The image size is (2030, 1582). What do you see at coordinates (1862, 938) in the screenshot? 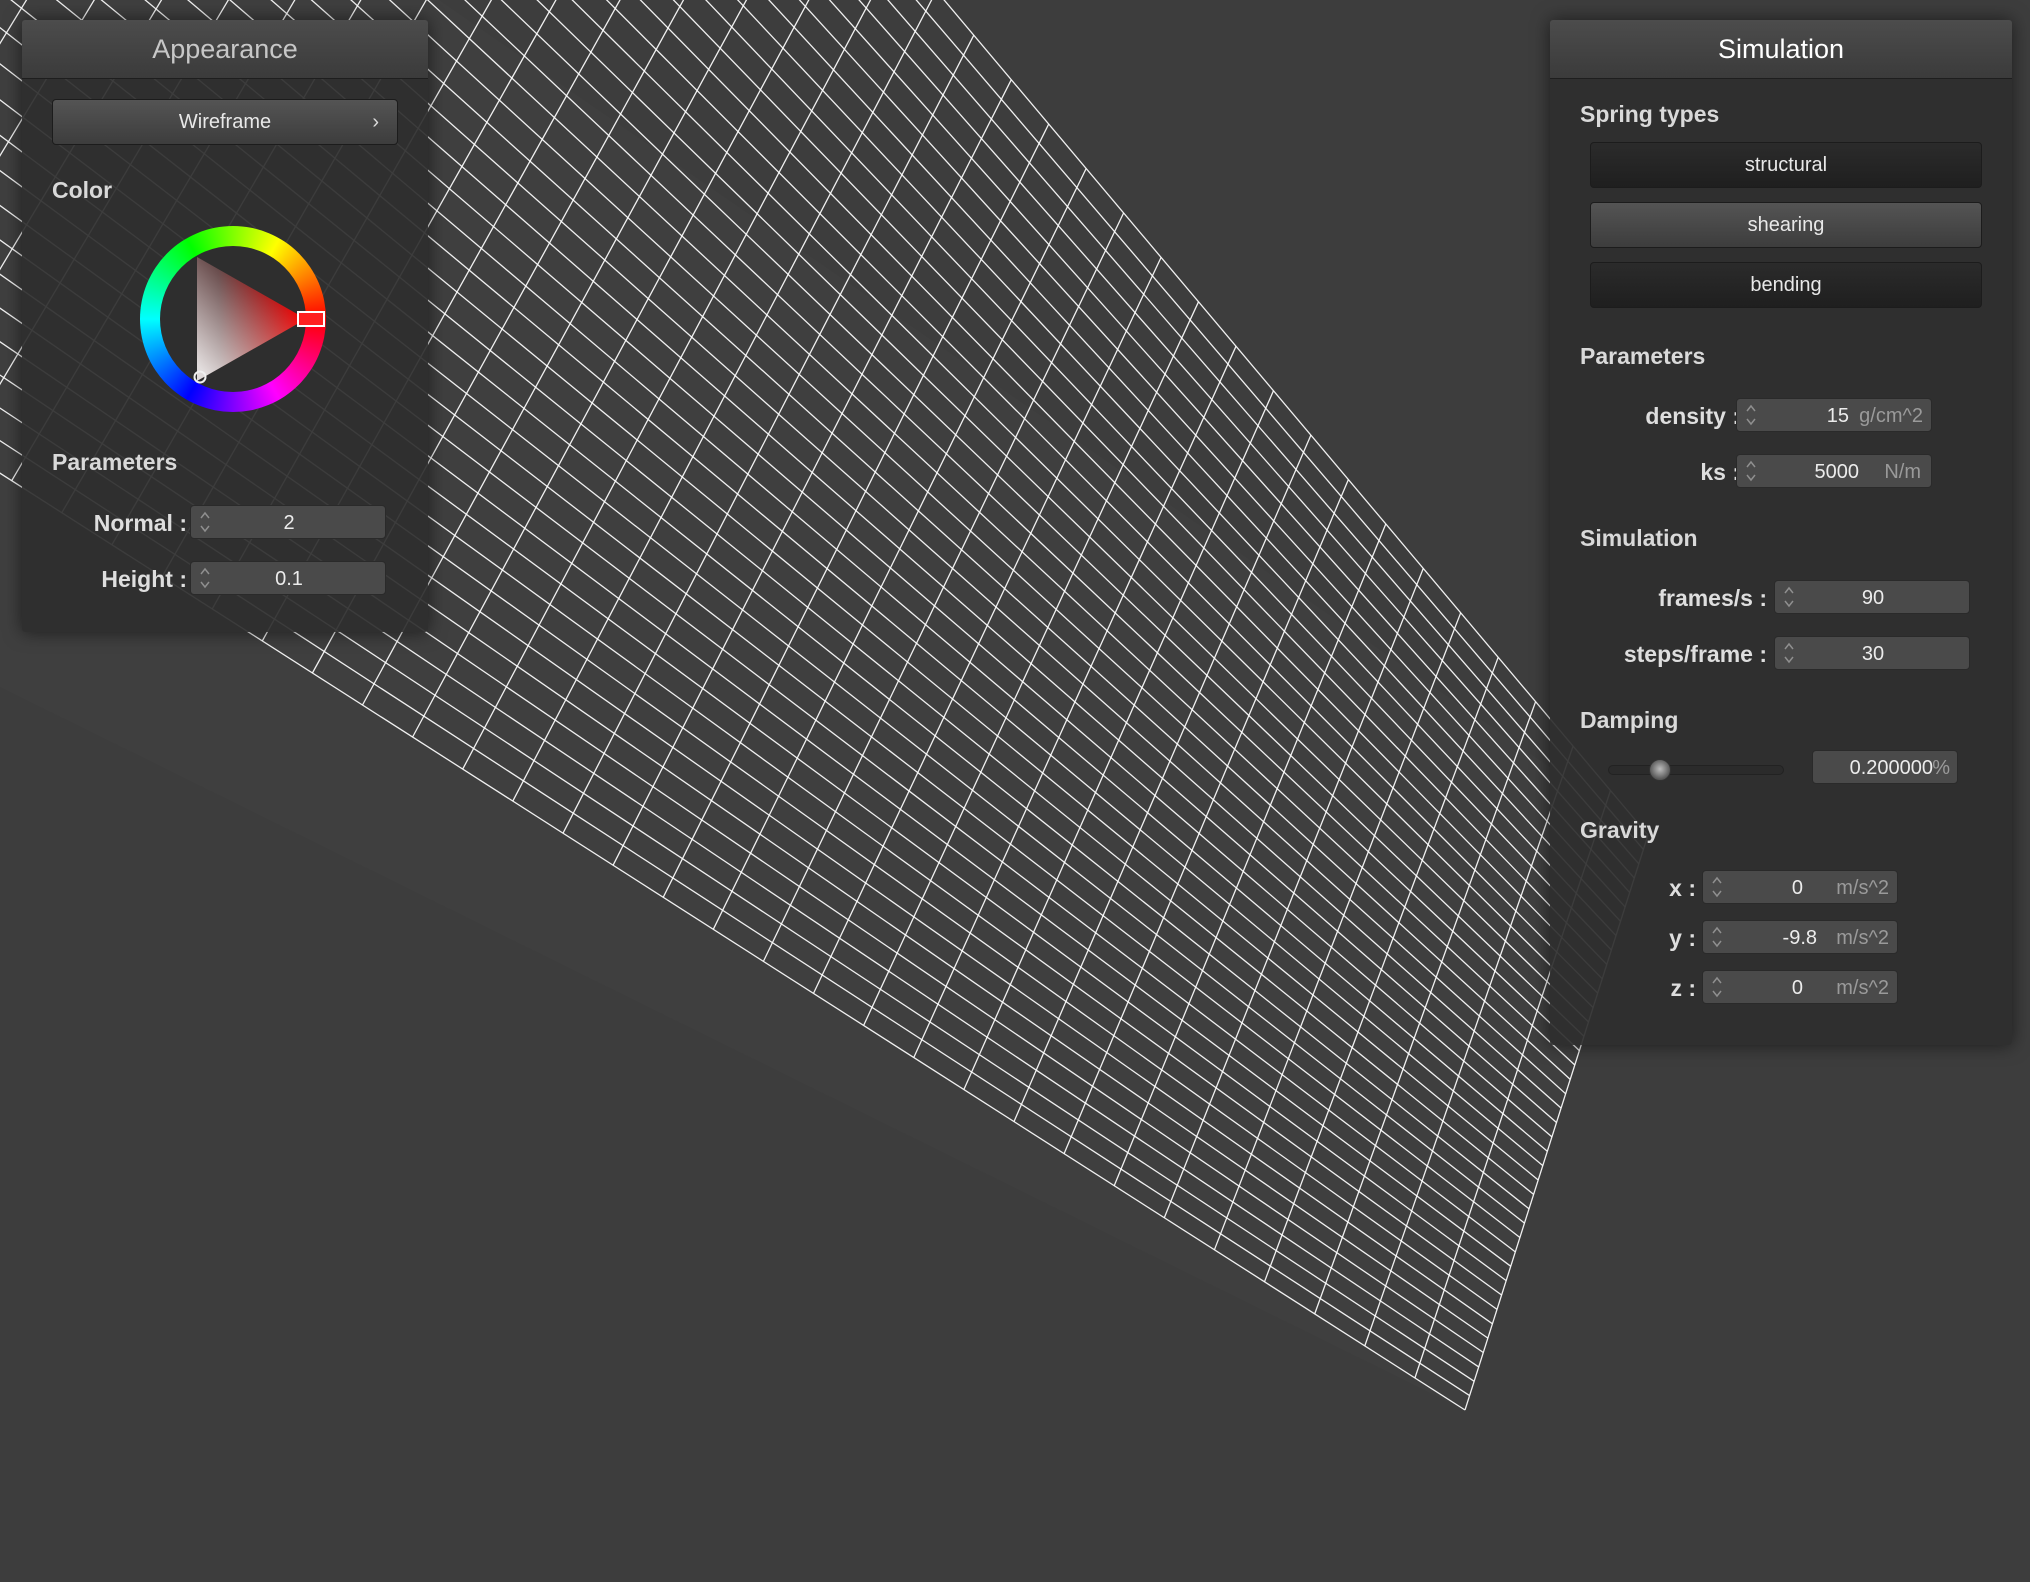
I see `gravity-y-unit: m/s^2` at bounding box center [1862, 938].